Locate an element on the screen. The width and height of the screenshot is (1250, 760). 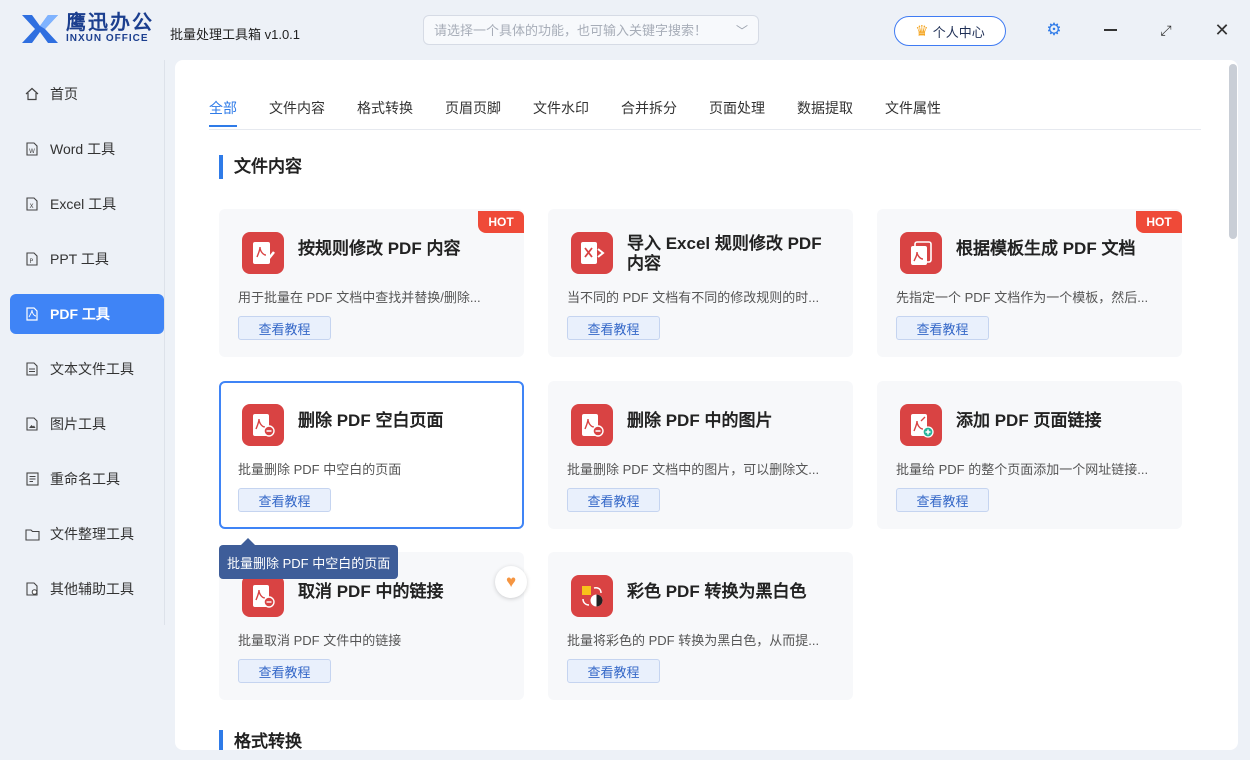
section-title-format-conversion: 格式转换 is located at coordinates (260, 740).